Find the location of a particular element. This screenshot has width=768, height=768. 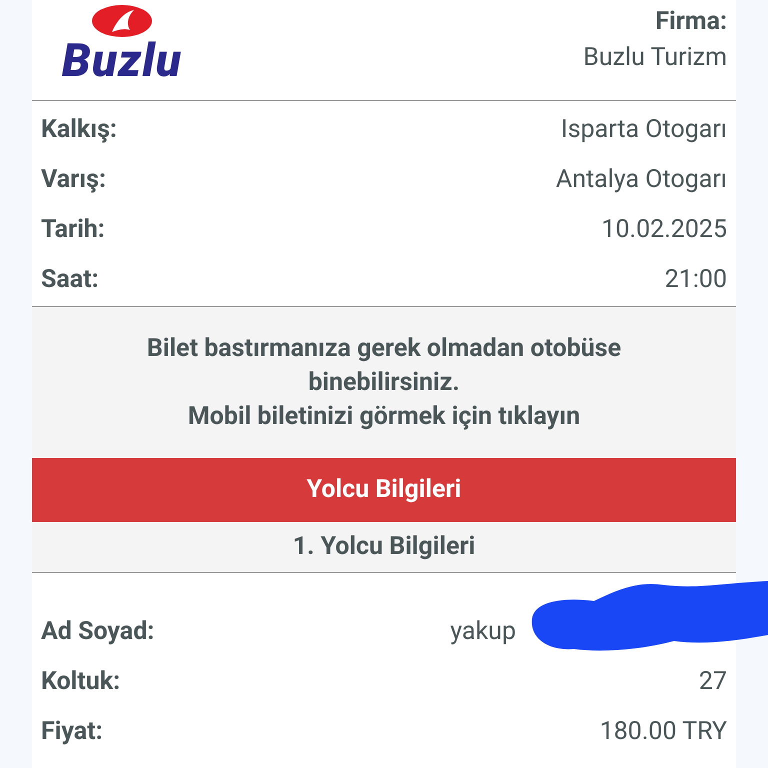

field-value: 27 is located at coordinates (712, 682).